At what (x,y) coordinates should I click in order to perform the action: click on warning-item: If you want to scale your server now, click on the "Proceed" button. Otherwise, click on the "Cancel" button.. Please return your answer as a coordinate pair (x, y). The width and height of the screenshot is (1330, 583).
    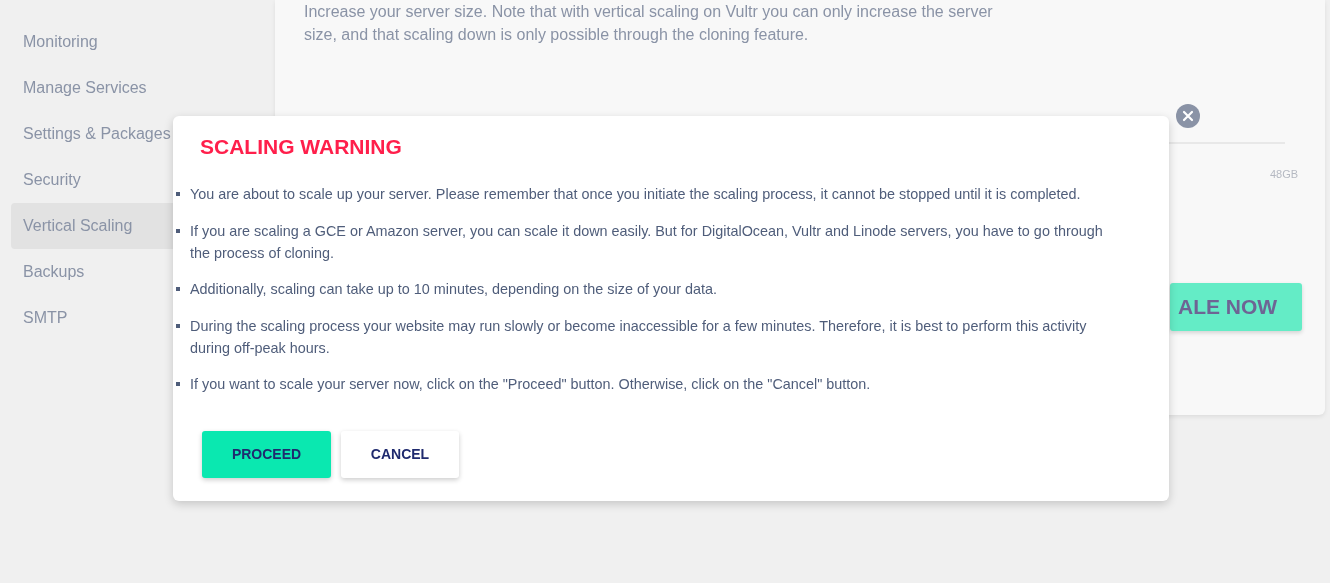
    Looking at the image, I should click on (530, 385).